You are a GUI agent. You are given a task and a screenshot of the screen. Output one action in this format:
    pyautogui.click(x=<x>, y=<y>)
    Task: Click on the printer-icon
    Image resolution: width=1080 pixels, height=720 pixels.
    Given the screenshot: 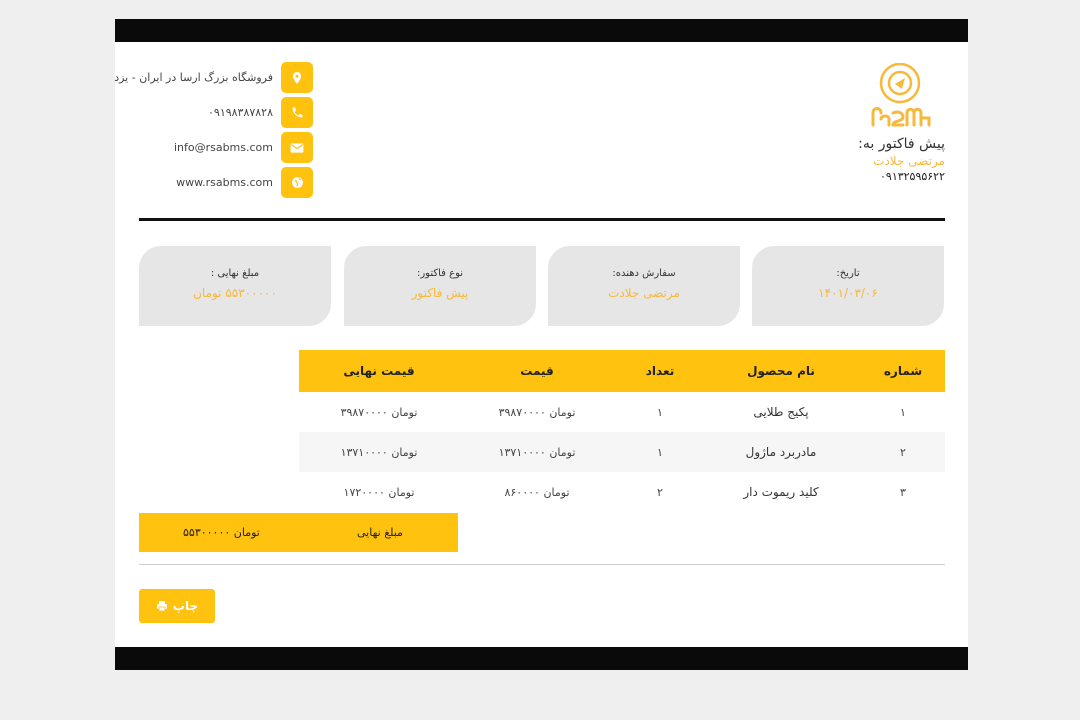 What is the action you would take?
    pyautogui.click(x=162, y=606)
    